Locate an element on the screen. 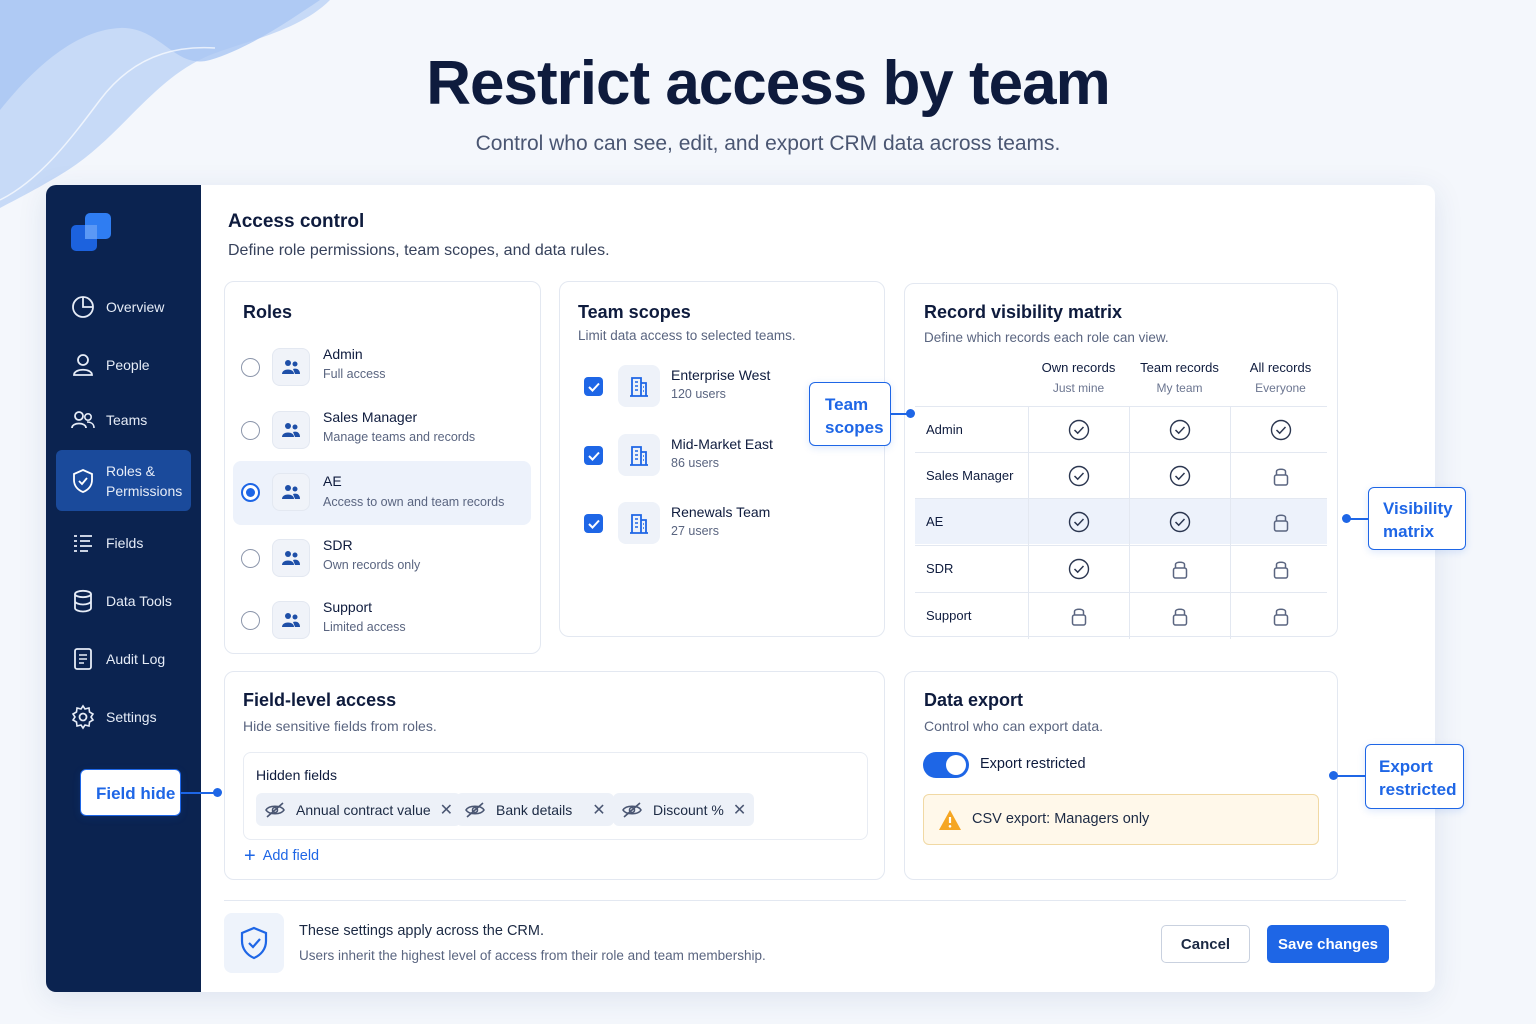 This screenshot has width=1536, height=1024. role-name: Sales Manager is located at coordinates (370, 417).